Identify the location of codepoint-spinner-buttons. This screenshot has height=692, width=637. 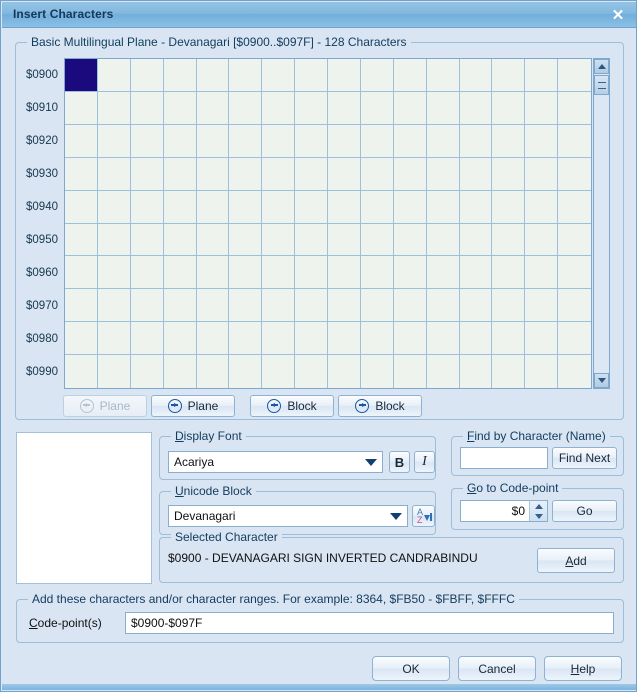
(538, 511).